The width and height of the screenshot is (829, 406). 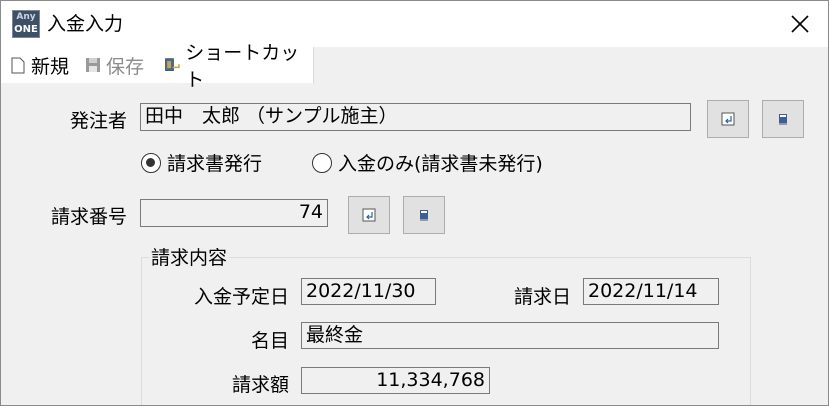 I want to click on app-logo-top-text: Any, so click(x=26, y=17).